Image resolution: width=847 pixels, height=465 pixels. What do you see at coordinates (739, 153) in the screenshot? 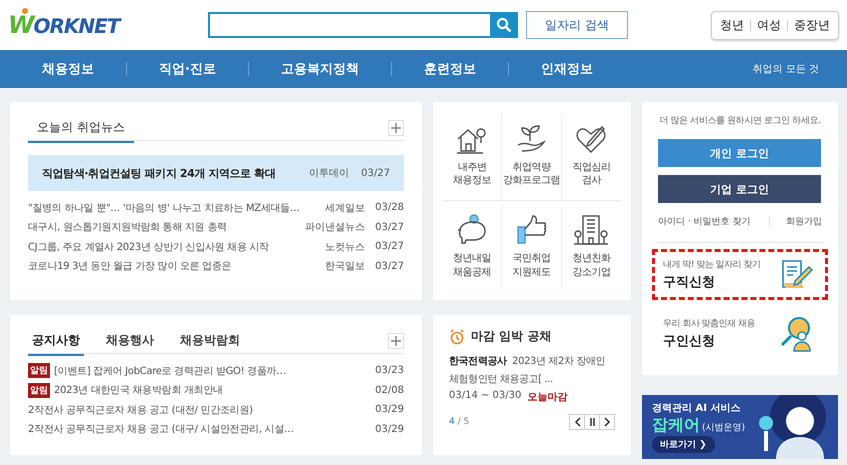
I see `personal-login-button: 개인 로그인` at bounding box center [739, 153].